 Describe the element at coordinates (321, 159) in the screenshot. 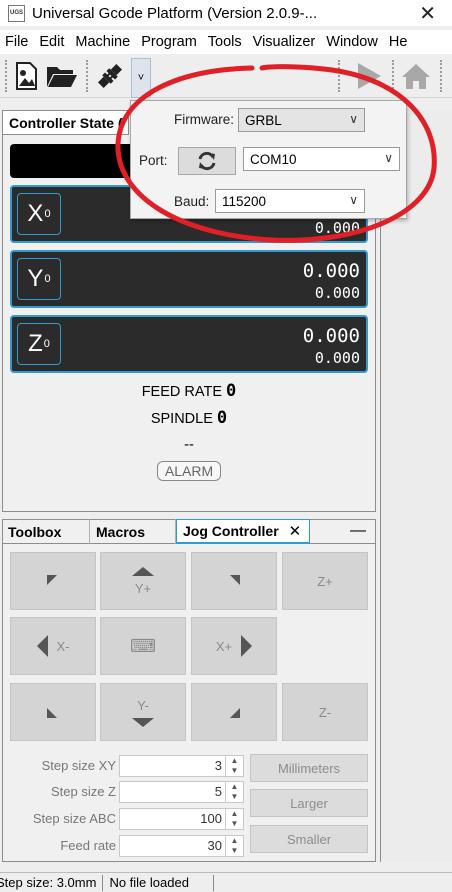

I see `port-select: COM10 ∨` at that location.